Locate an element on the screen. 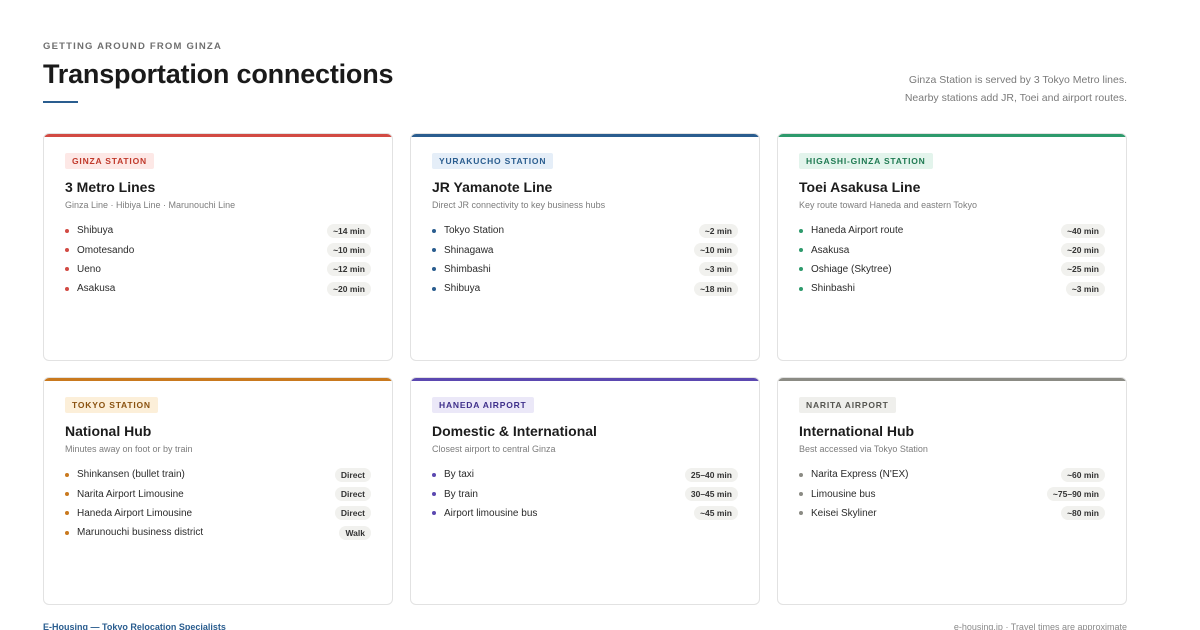 The image size is (1200, 630). route-destination: Narita Express (N'EX) is located at coordinates (860, 475).